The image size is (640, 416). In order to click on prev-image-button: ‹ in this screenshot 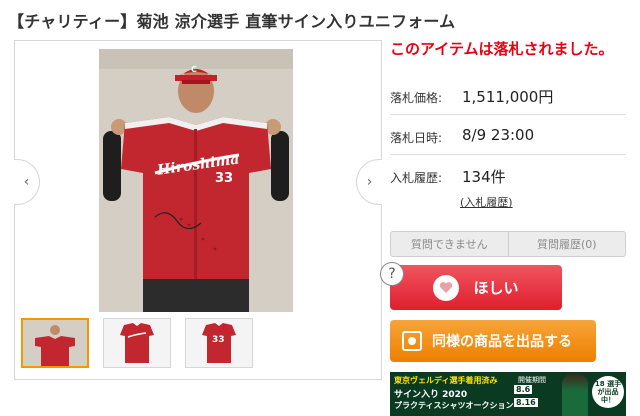, I will do `click(27, 182)`.